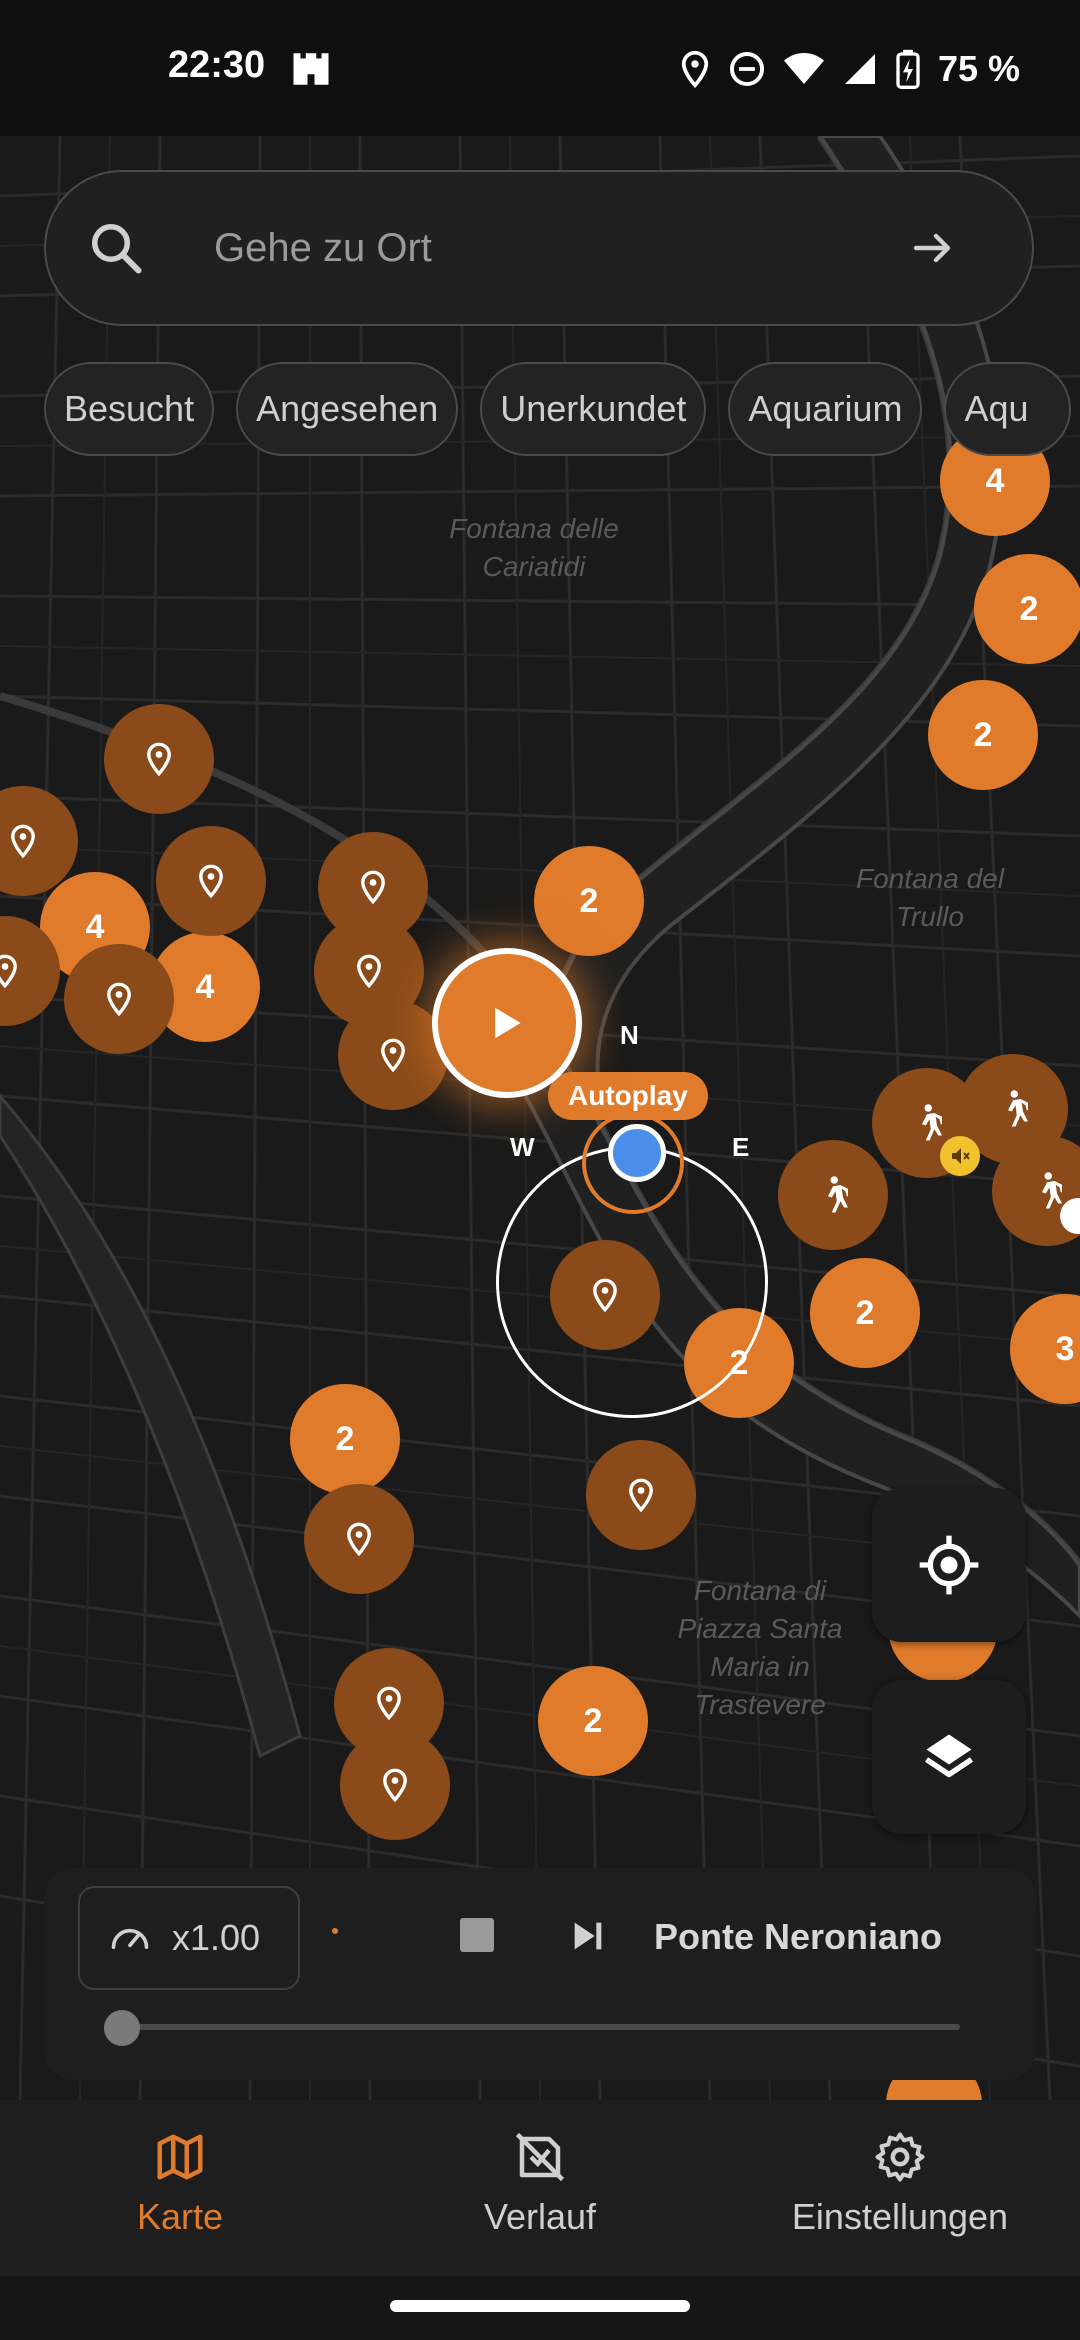 The image size is (1080, 2340). Describe the element at coordinates (695, 69) in the screenshot. I see `location-status-icon` at that location.